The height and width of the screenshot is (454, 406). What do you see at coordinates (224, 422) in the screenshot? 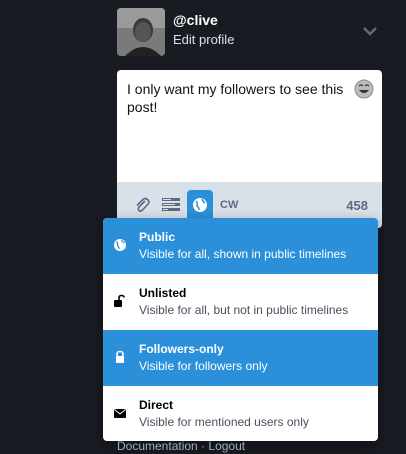
I see `option-description: Visible for mentioned users only` at bounding box center [224, 422].